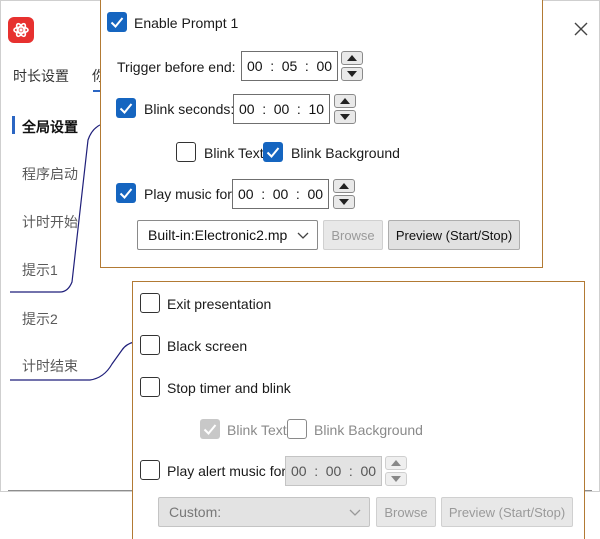 Image resolution: width=600 pixels, height=539 pixels. I want to click on end-preview-button: Preview (Start/Stop), so click(507, 512).